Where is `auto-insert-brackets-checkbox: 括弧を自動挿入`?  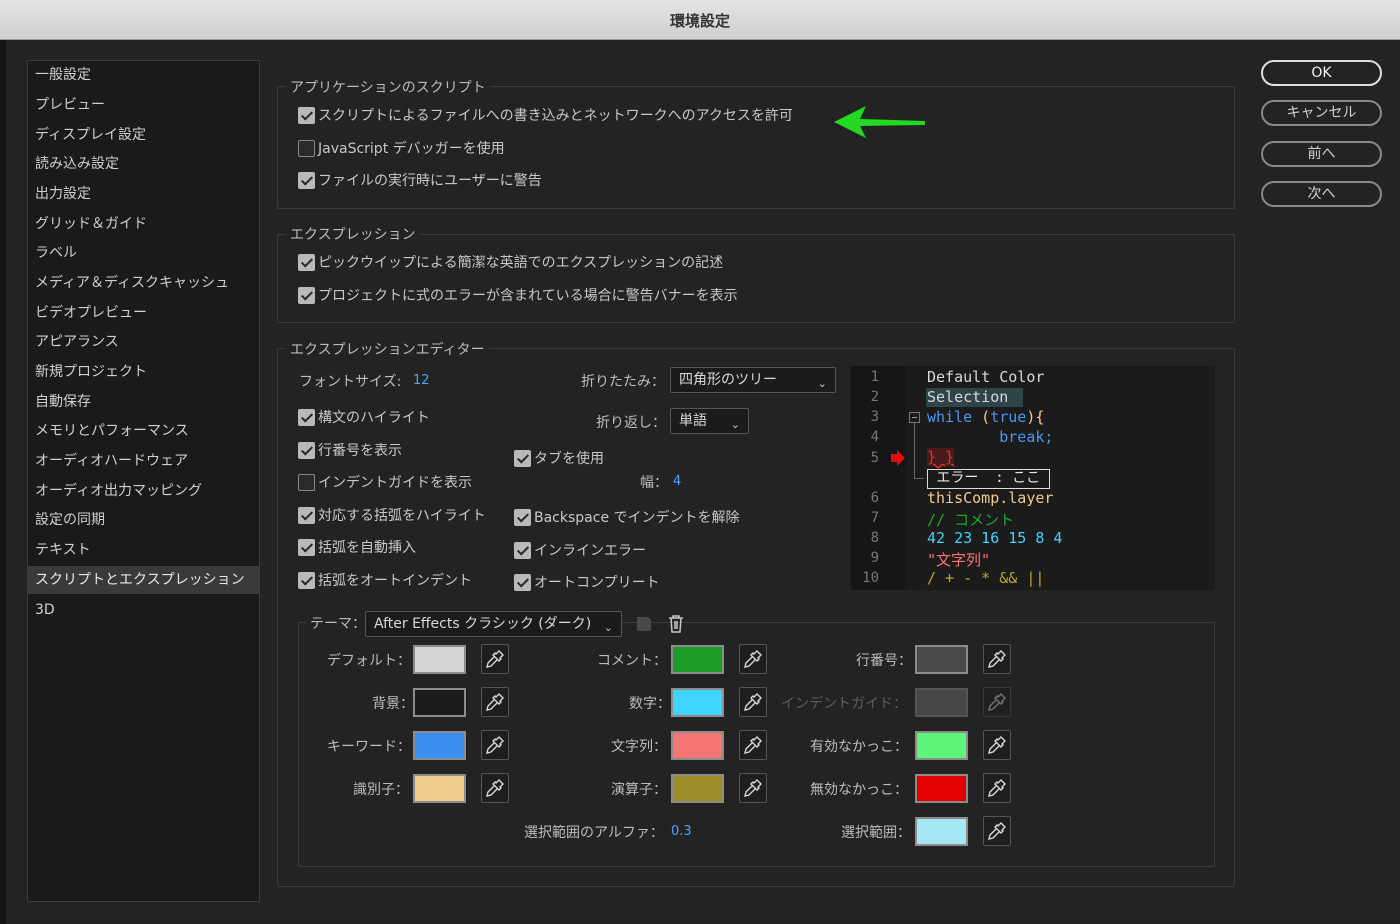
auto-insert-brackets-checkbox: 括弧を自動挿入 is located at coordinates (357, 547).